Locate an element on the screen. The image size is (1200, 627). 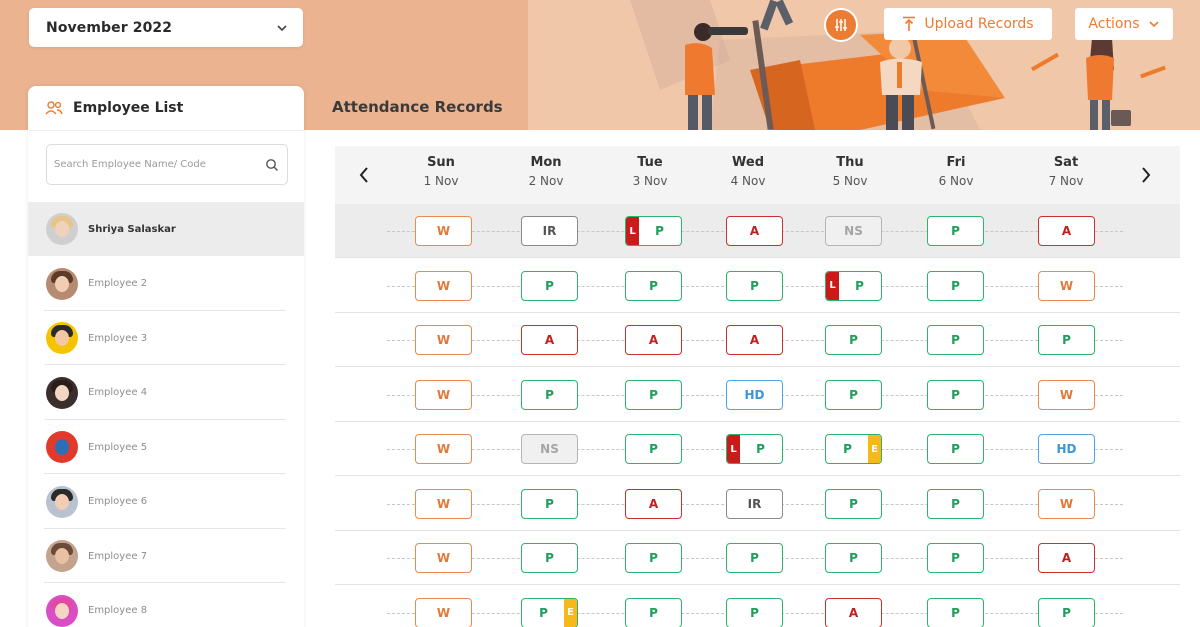
previous-week-button is located at coordinates (364, 175).